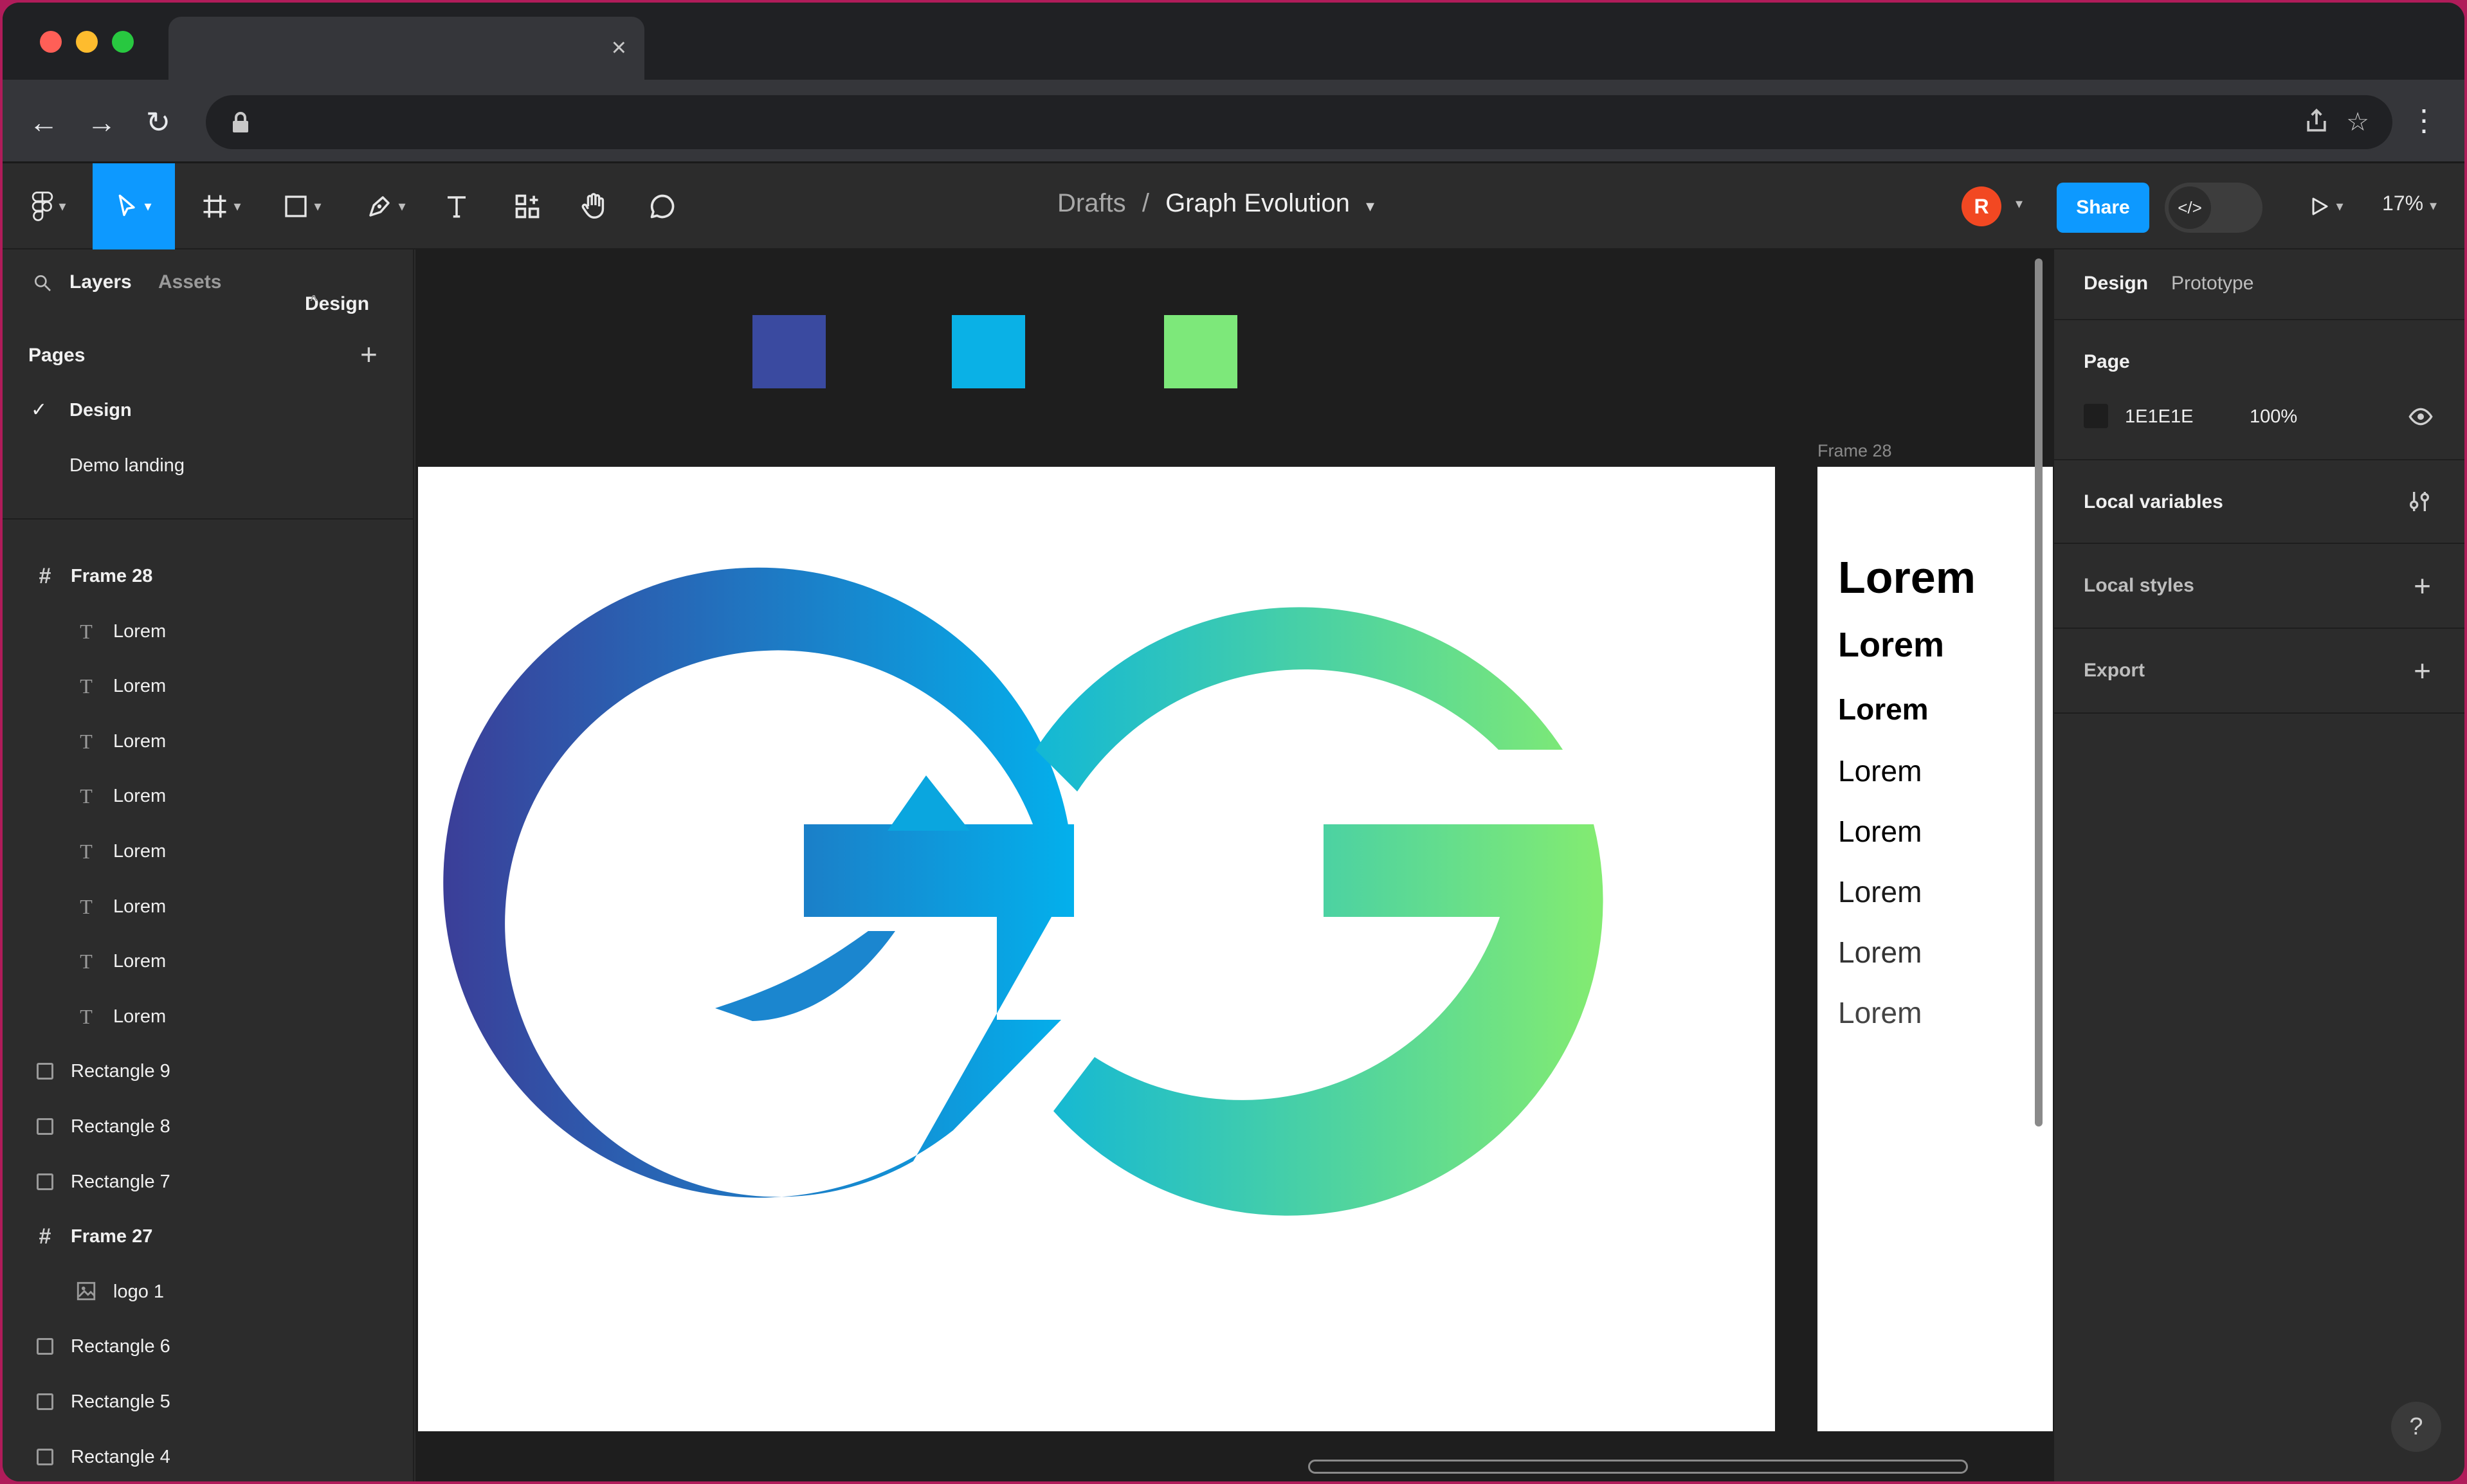 The height and width of the screenshot is (1484, 2467). Describe the element at coordinates (2039, 692) in the screenshot. I see `vertical-scrollbar` at that location.